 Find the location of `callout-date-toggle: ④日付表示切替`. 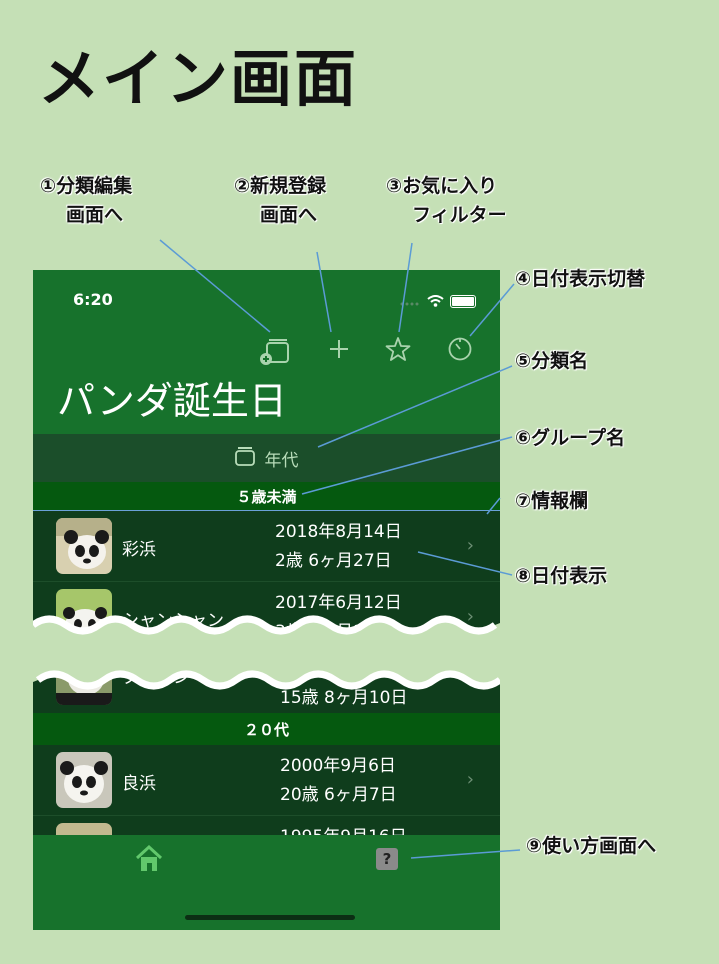

callout-date-toggle: ④日付表示切替 is located at coordinates (580, 279).